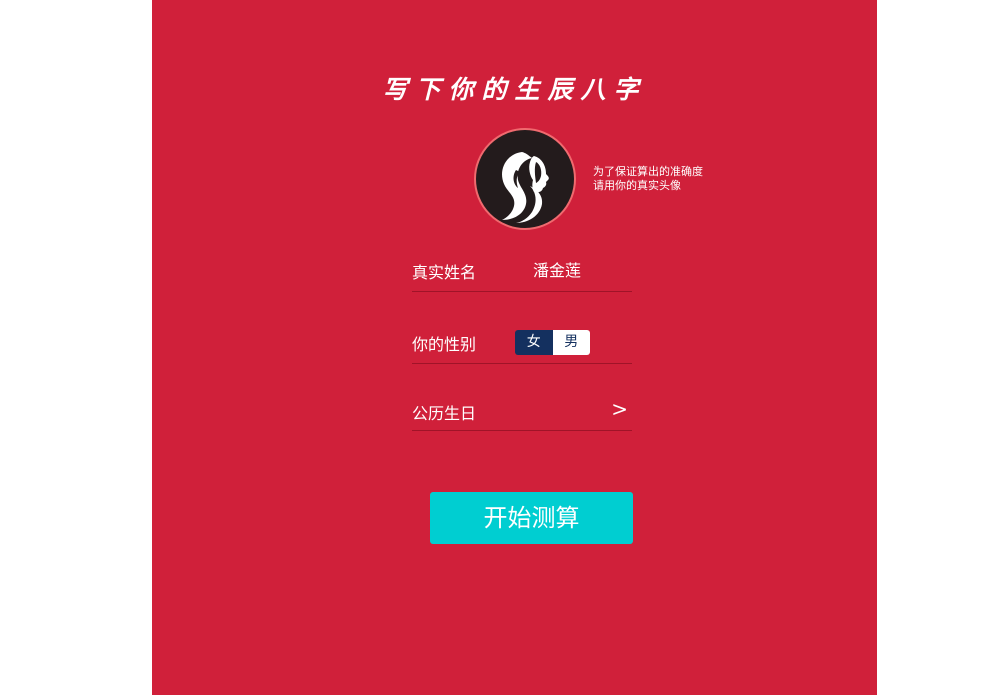  I want to click on birthday-label: 公历生日, so click(444, 413).